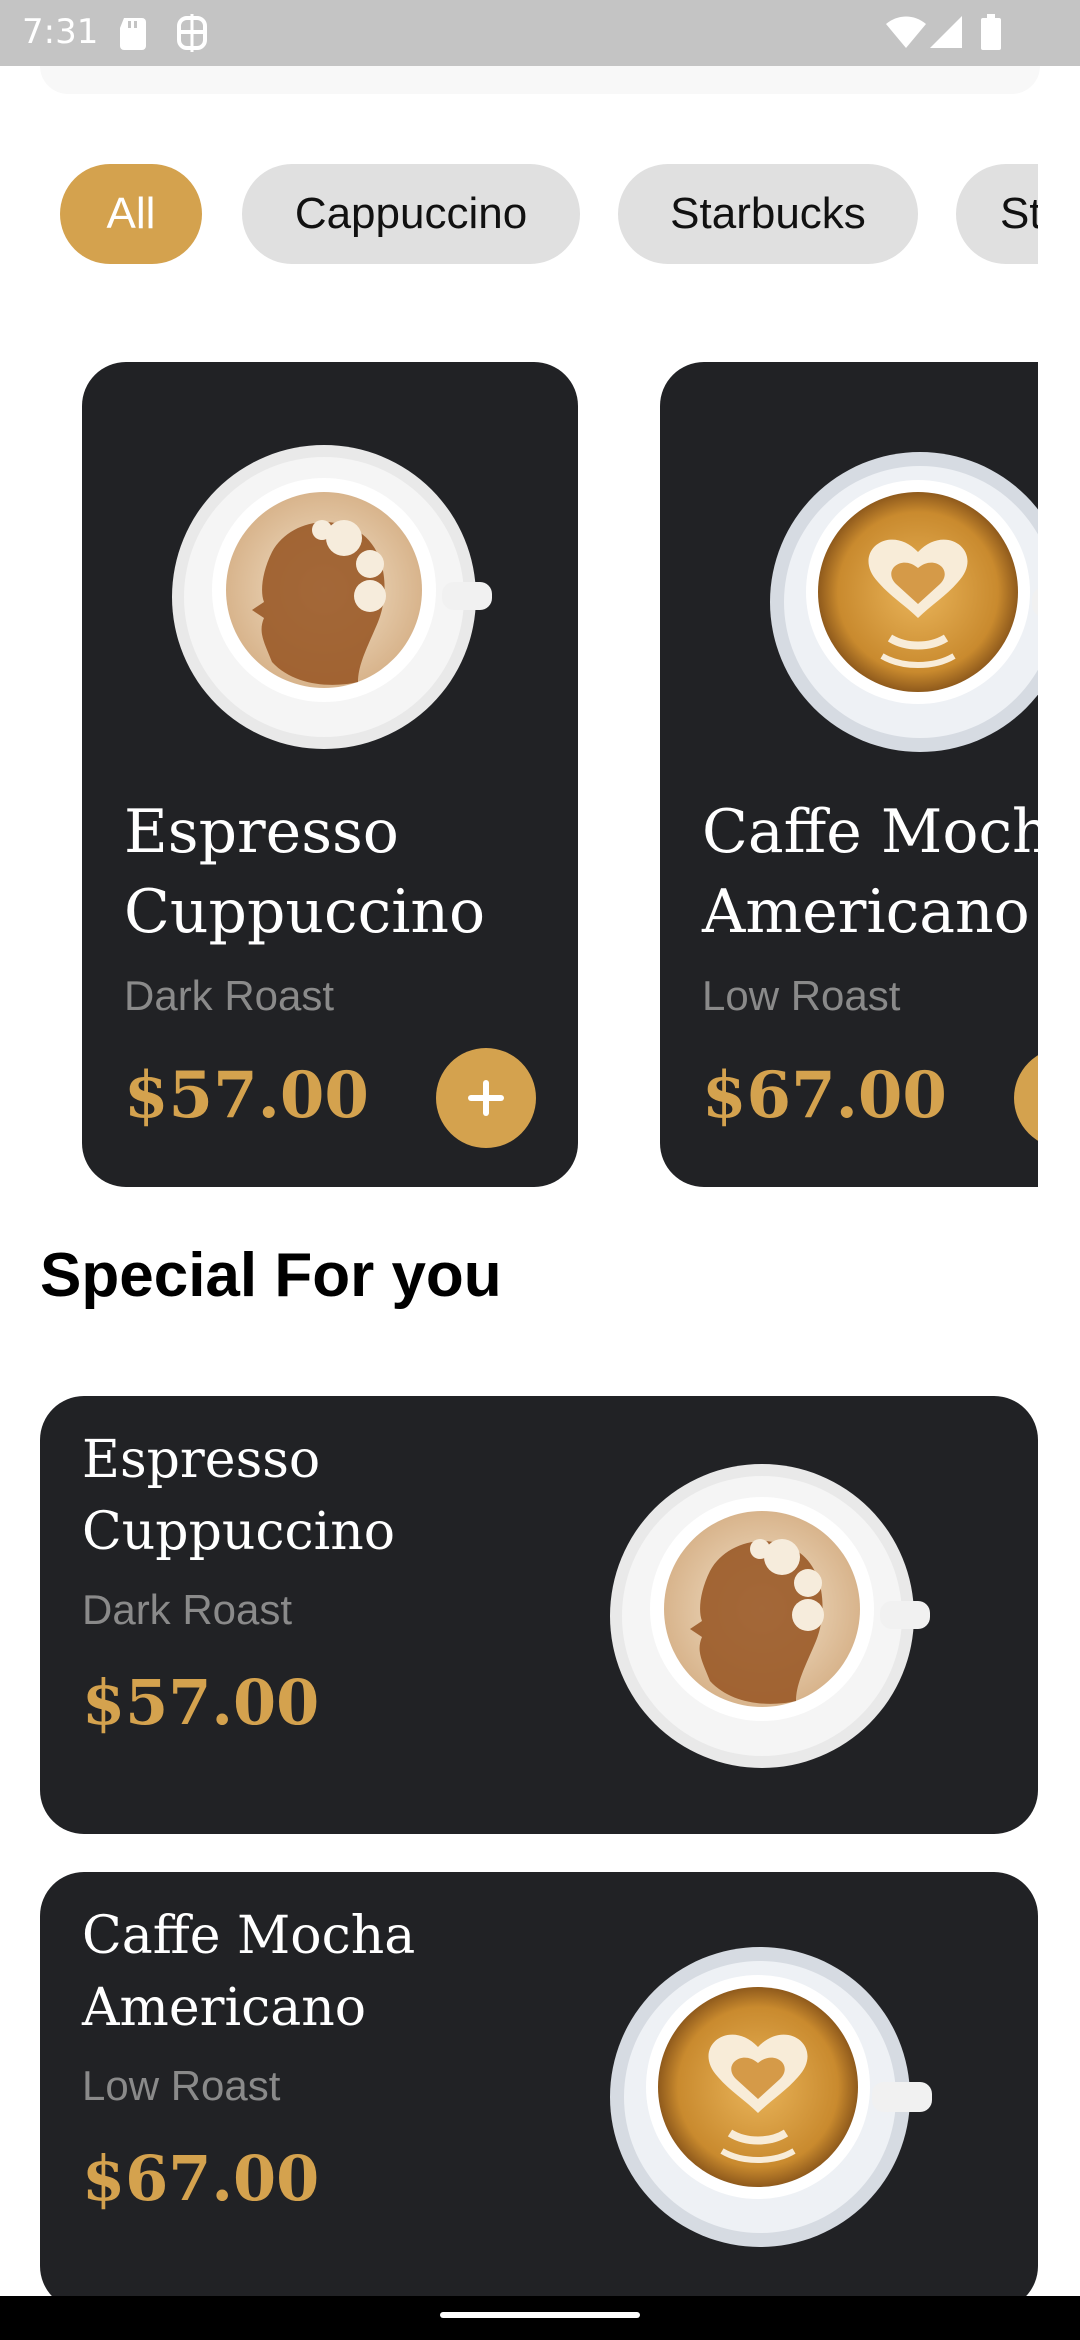 The image size is (1080, 2340). I want to click on product-roast: Dark Roast, so click(229, 995).